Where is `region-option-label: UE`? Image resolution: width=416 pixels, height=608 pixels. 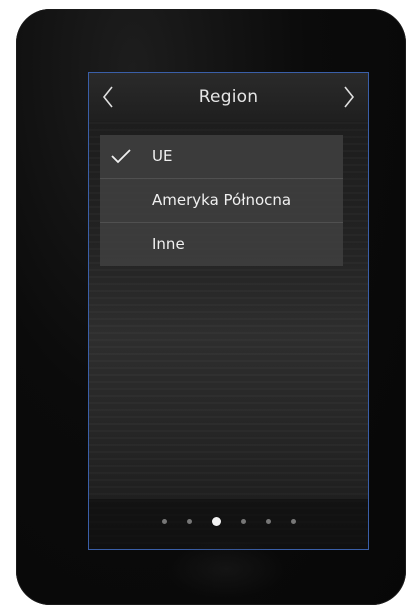
region-option-label: UE is located at coordinates (162, 156).